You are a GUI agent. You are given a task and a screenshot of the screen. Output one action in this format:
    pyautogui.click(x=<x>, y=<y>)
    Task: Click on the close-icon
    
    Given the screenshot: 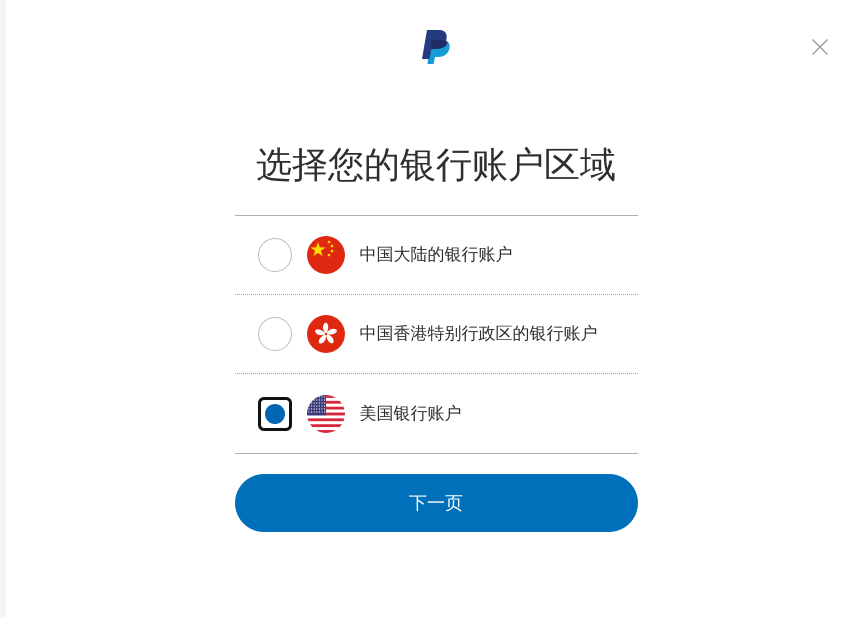 What is the action you would take?
    pyautogui.click(x=820, y=47)
    